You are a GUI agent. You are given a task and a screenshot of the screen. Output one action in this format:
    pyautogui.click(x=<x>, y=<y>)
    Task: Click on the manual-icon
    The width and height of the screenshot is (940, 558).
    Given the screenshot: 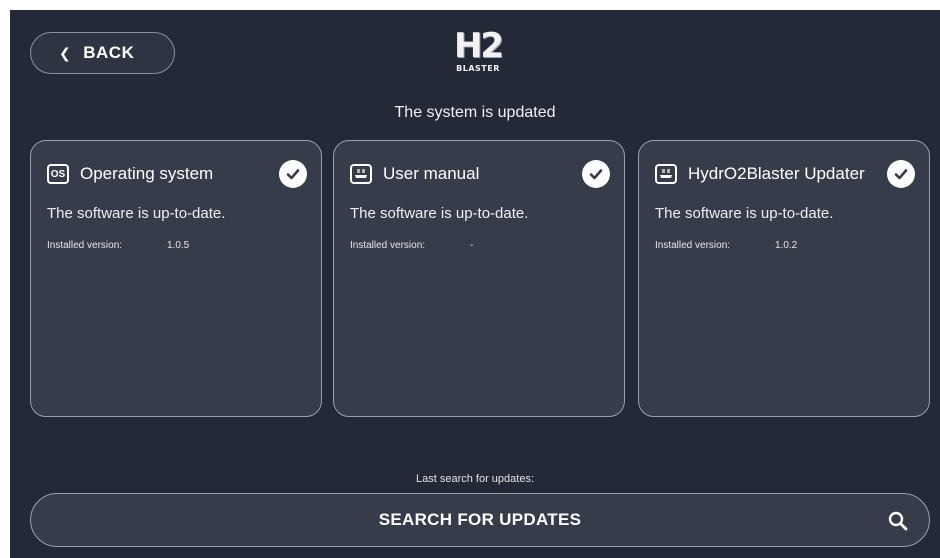 What is the action you would take?
    pyautogui.click(x=361, y=174)
    